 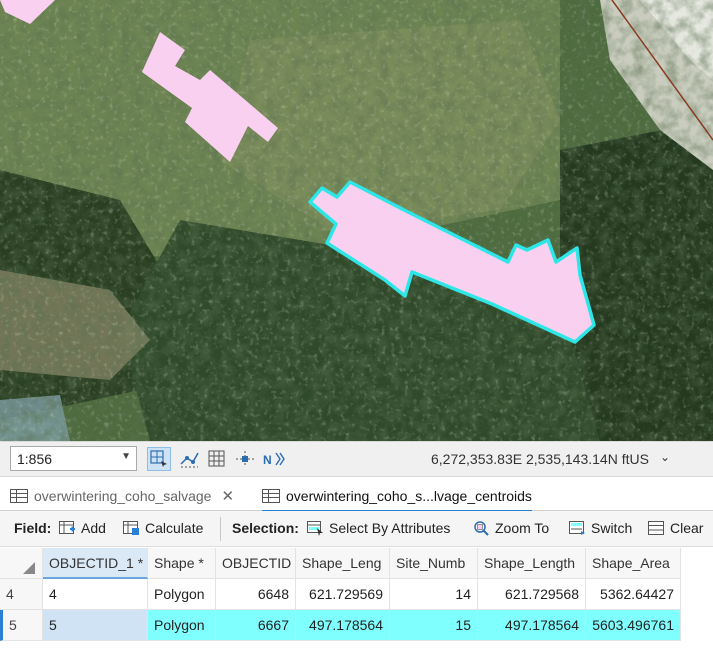 What do you see at coordinates (73, 458) in the screenshot?
I see `scale-dropdown: 1:856 ▼` at bounding box center [73, 458].